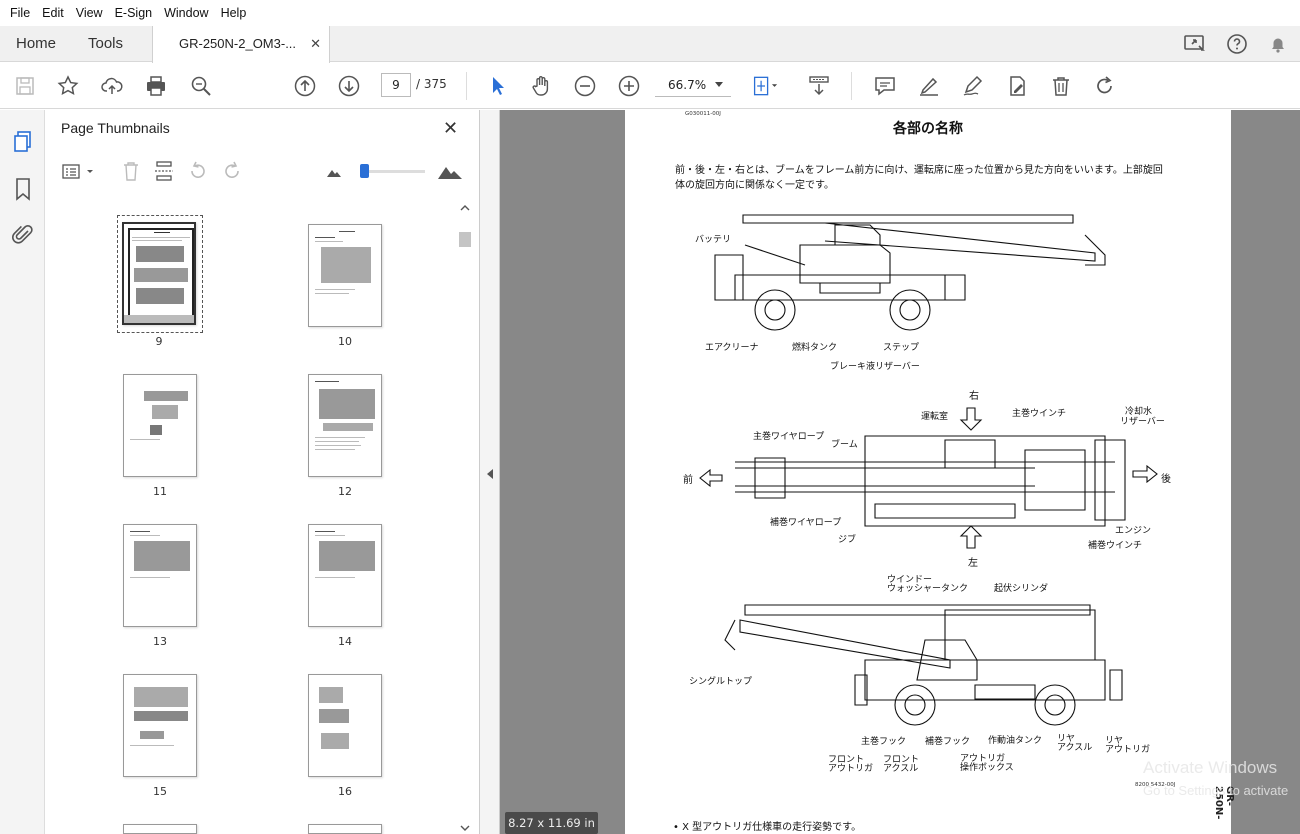  What do you see at coordinates (305, 86) in the screenshot?
I see `previous-page-icon` at bounding box center [305, 86].